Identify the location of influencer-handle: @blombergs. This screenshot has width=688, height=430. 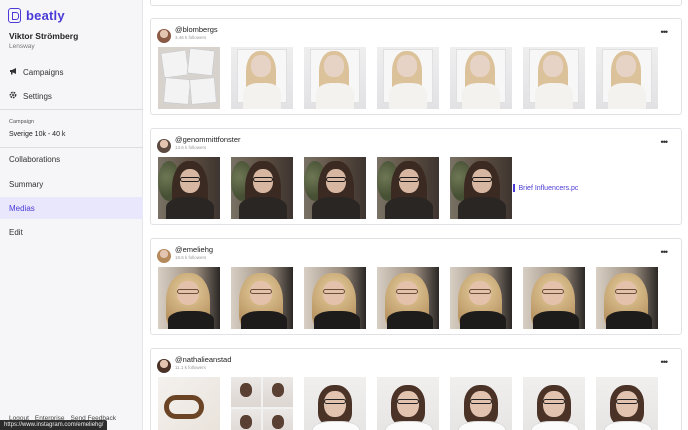
(196, 29).